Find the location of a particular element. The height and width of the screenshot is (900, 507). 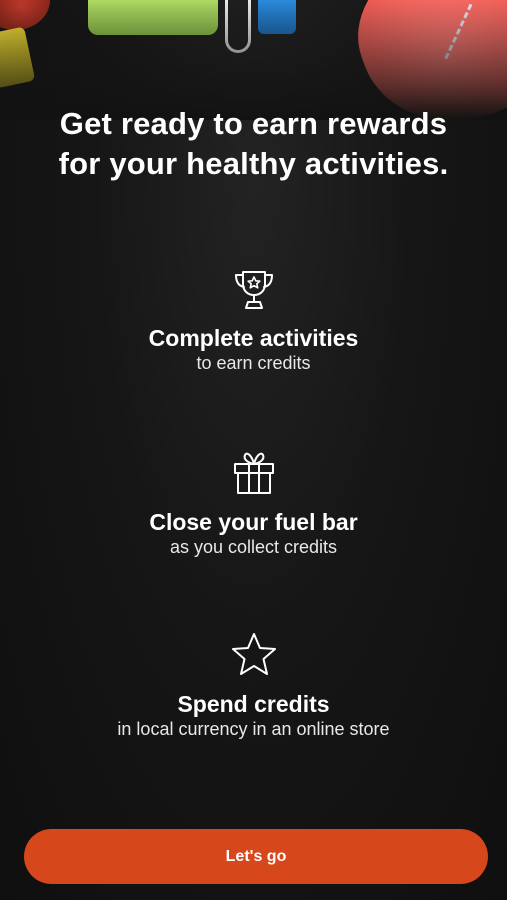

feature-title: Complete activities is located at coordinates (253, 338).